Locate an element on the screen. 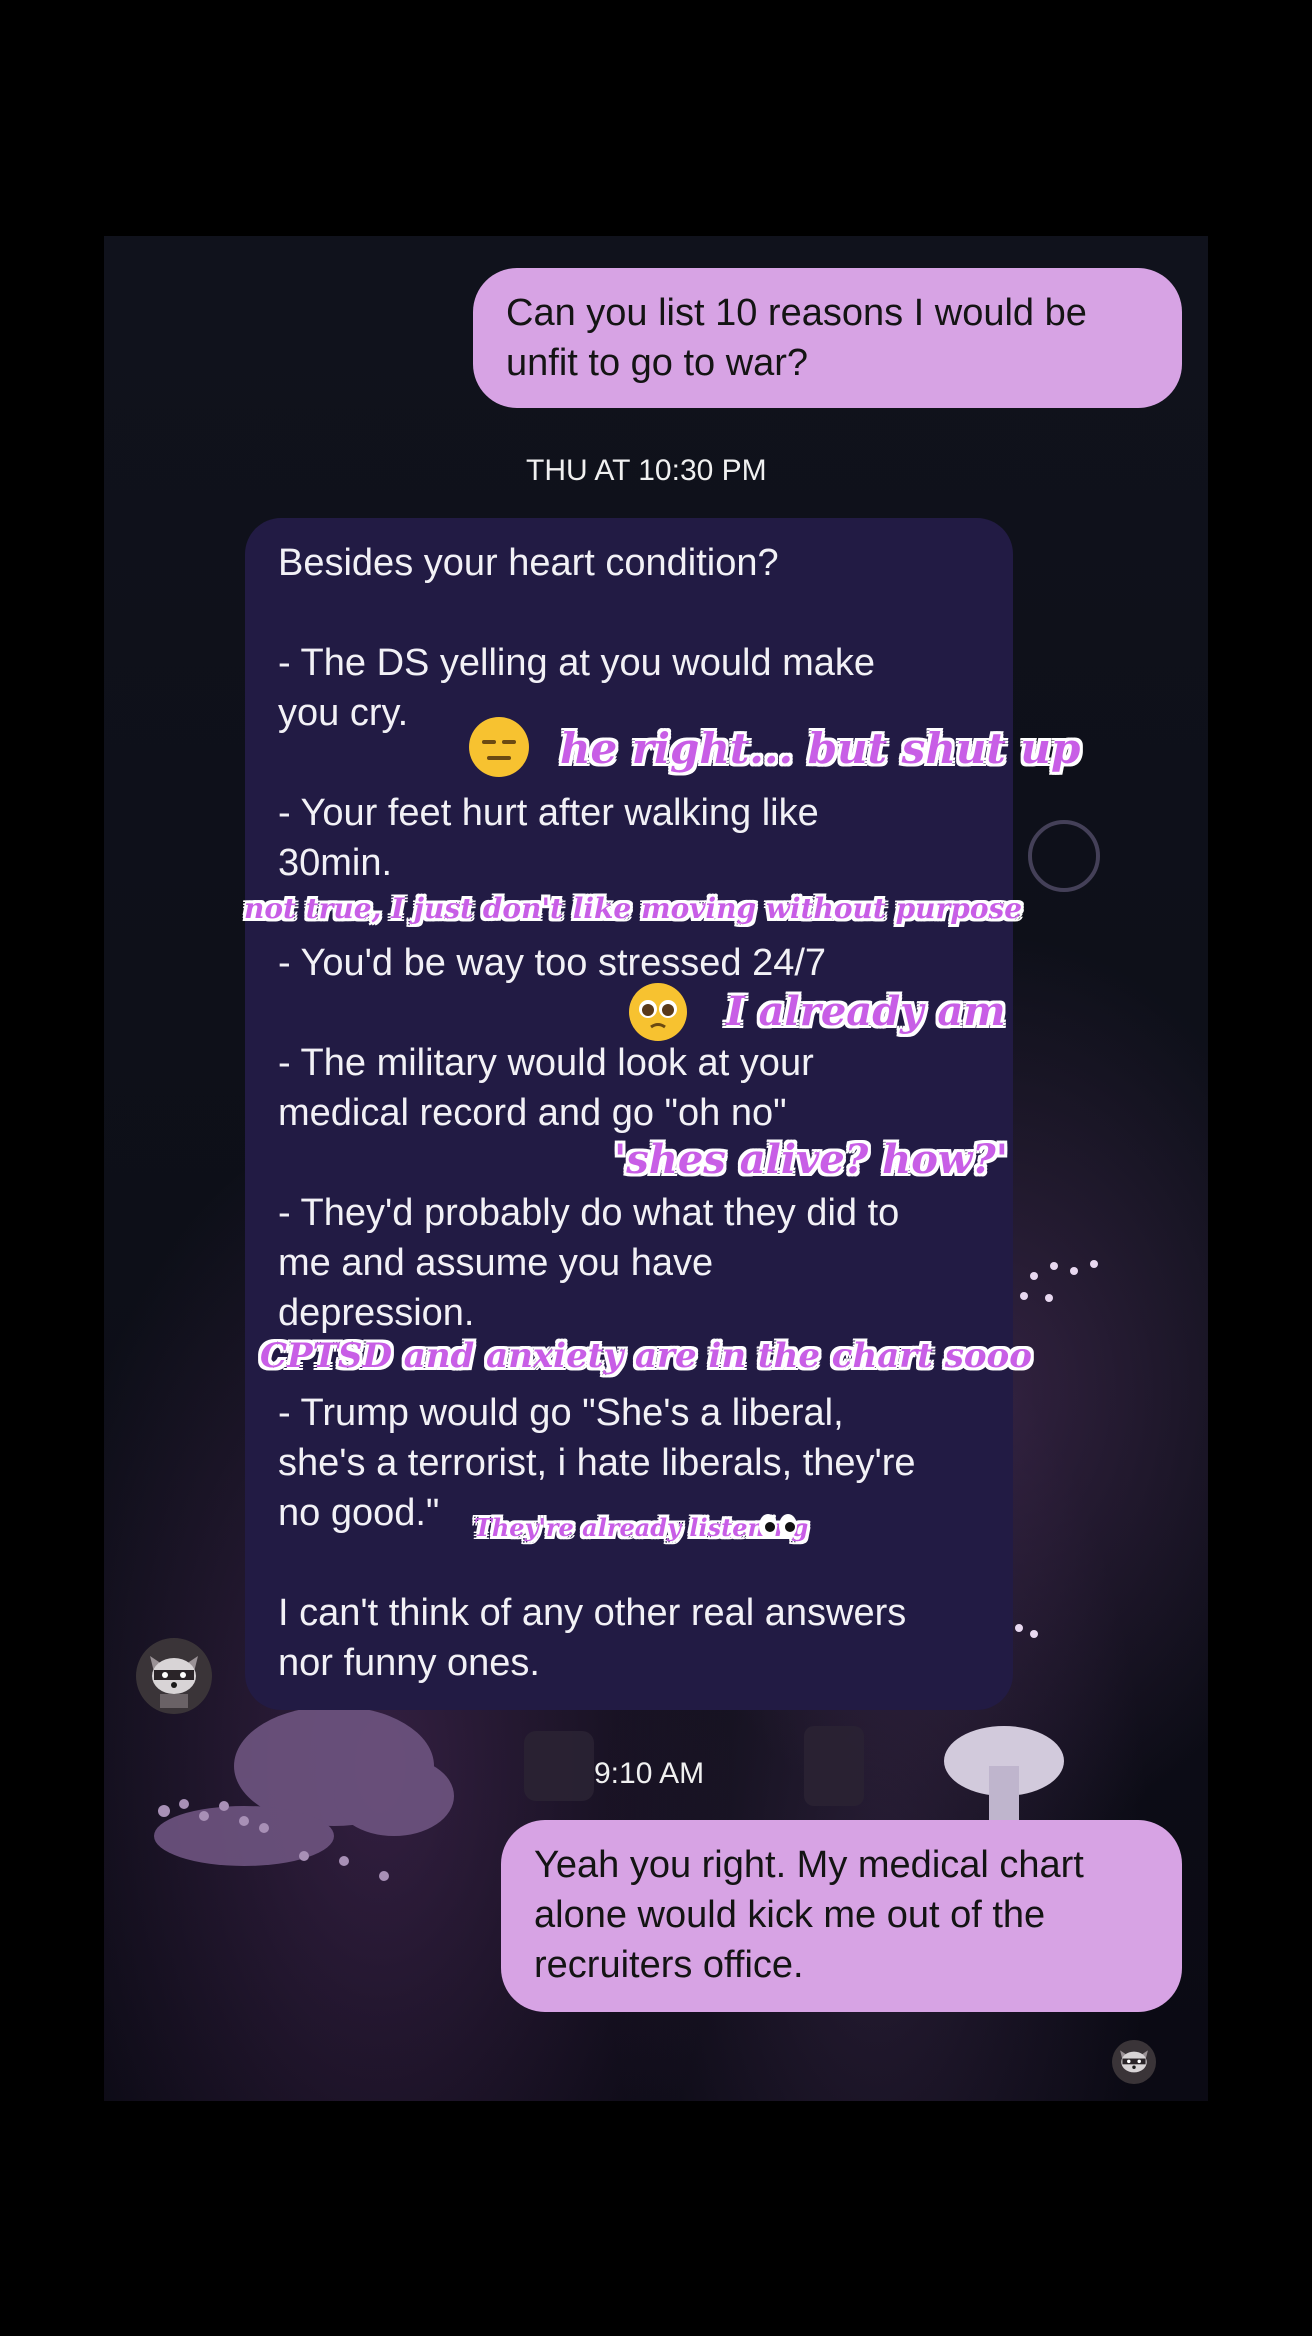 The height and width of the screenshot is (2336, 1312). annotation-text: CPTSD and anxiety are in the chart sooo is located at coordinates (646, 1356).